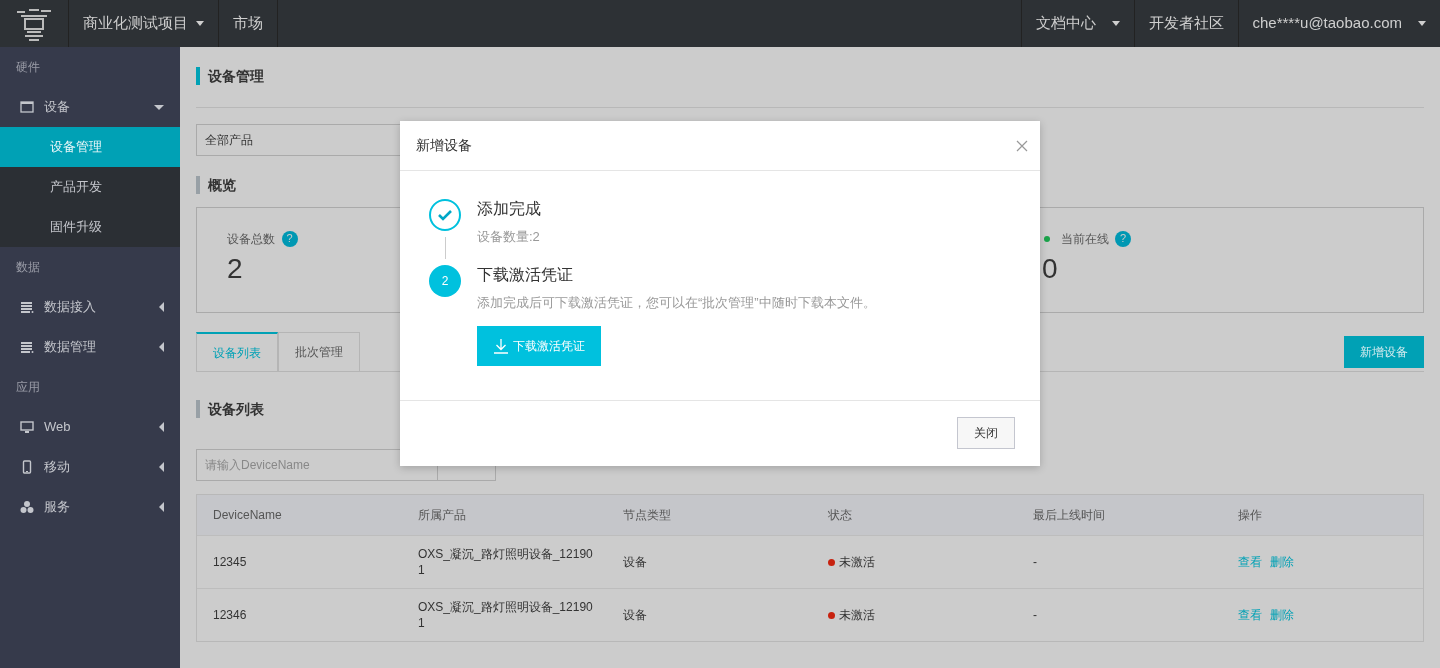  What do you see at coordinates (90, 187) in the screenshot?
I see `sidebar-subitem: 产品开发` at bounding box center [90, 187].